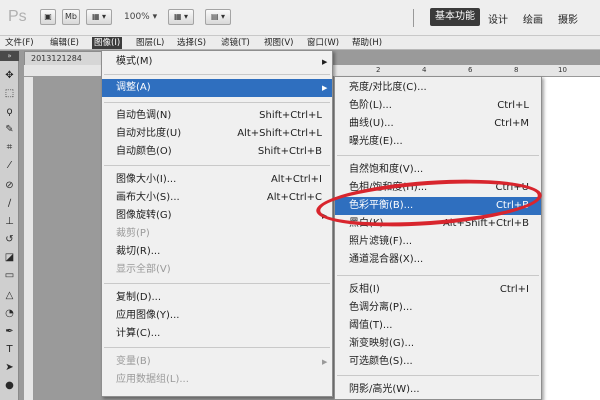 The image size is (600, 400). I want to click on dodge-tool-icon: ◔, so click(9, 314).